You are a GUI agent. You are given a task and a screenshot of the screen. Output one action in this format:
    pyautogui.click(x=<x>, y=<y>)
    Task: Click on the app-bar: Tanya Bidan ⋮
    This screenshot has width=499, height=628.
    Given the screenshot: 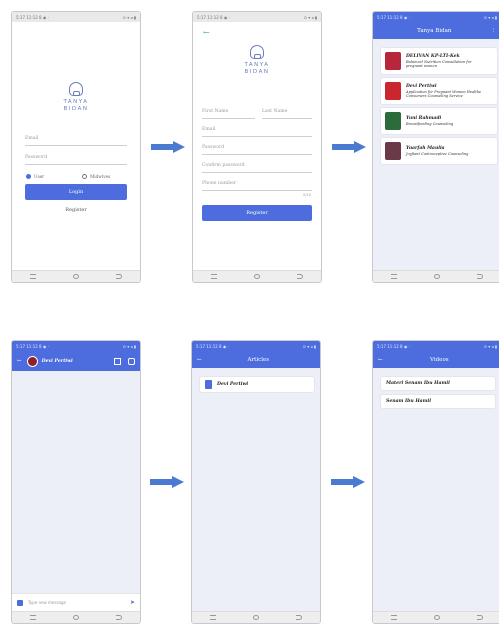 What is the action you would take?
    pyautogui.click(x=436, y=30)
    